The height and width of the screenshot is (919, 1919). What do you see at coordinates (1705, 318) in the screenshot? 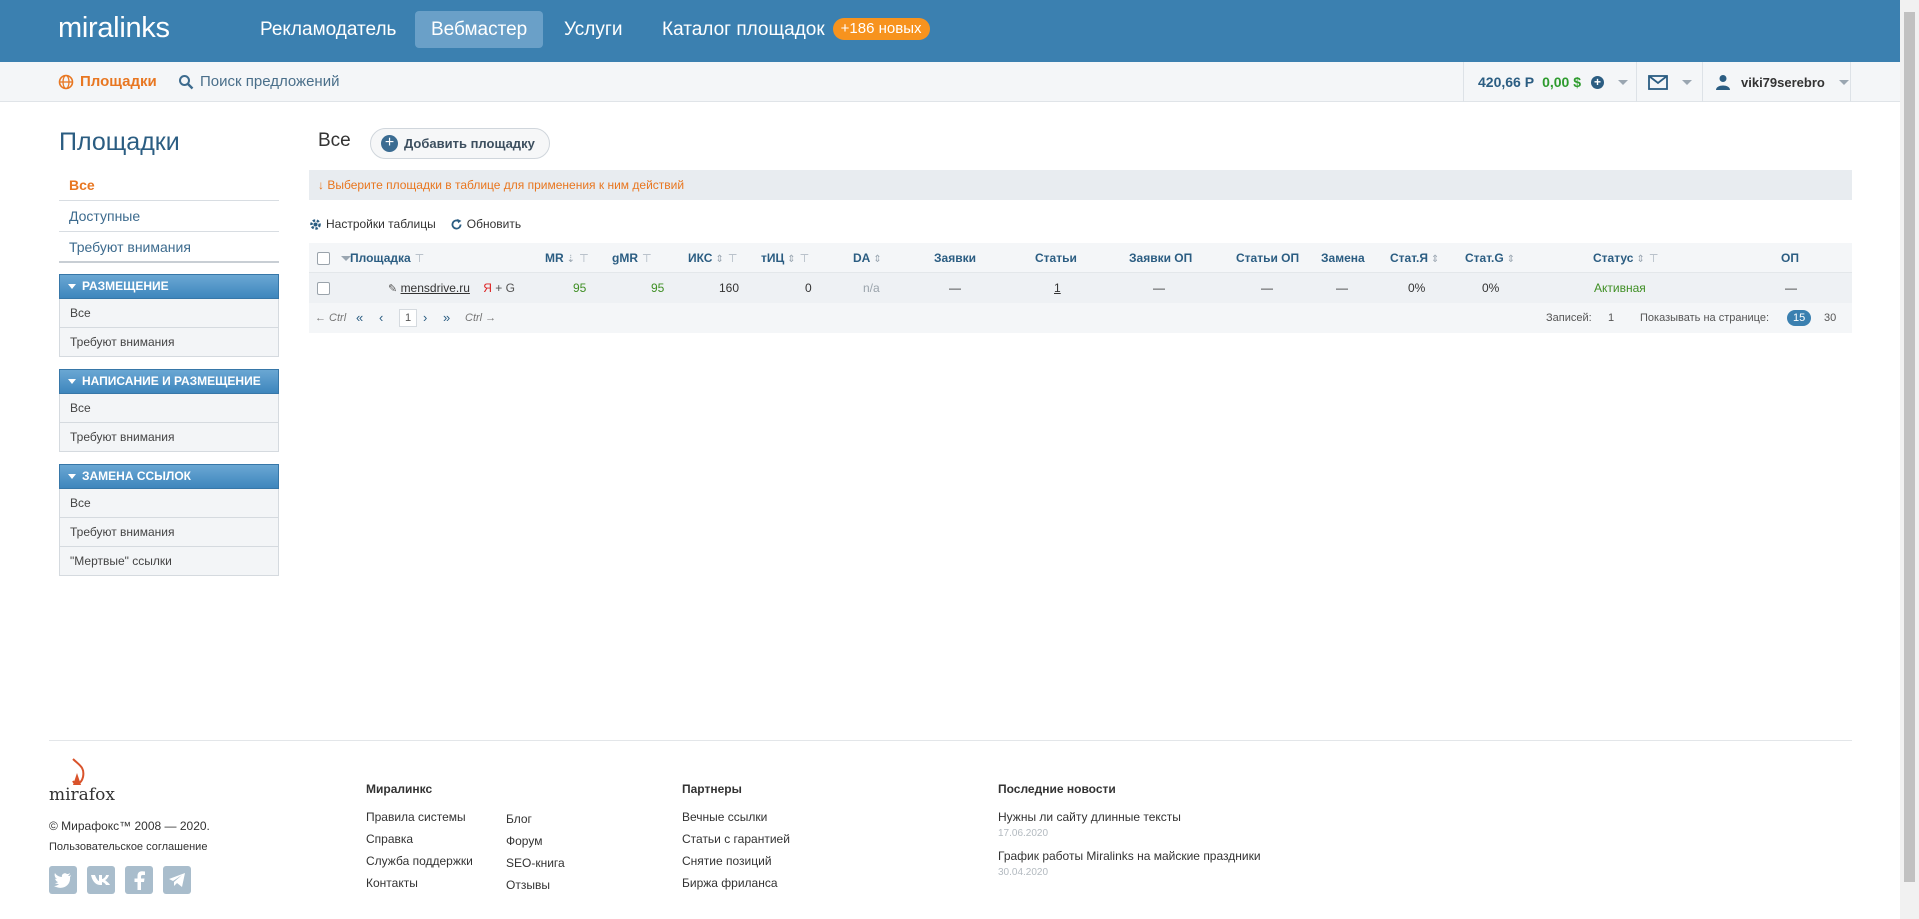
I see `per-page-label: Показывать на странице:` at bounding box center [1705, 318].